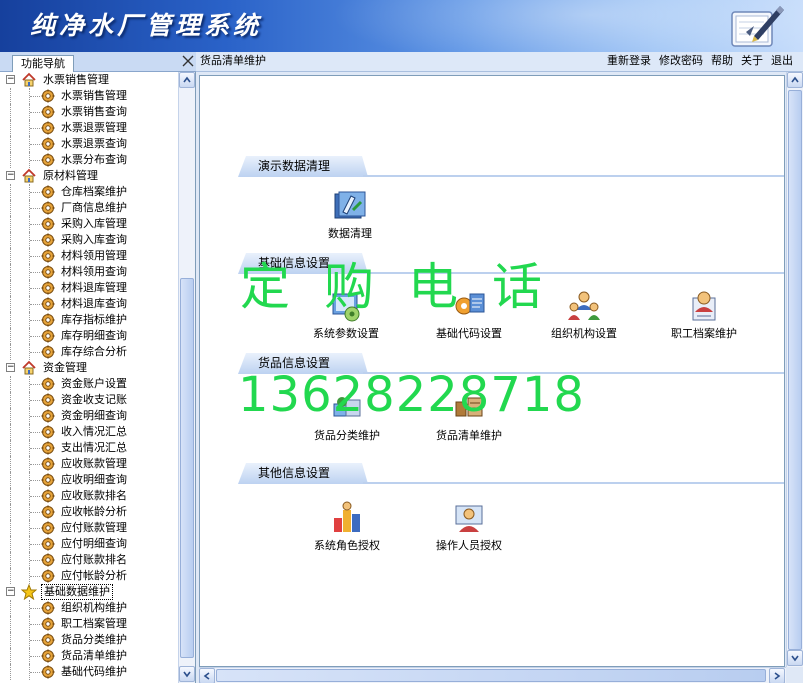 The image size is (803, 683). Describe the element at coordinates (584, 314) in the screenshot. I see `org-structure-button: 组织机构设置` at that location.